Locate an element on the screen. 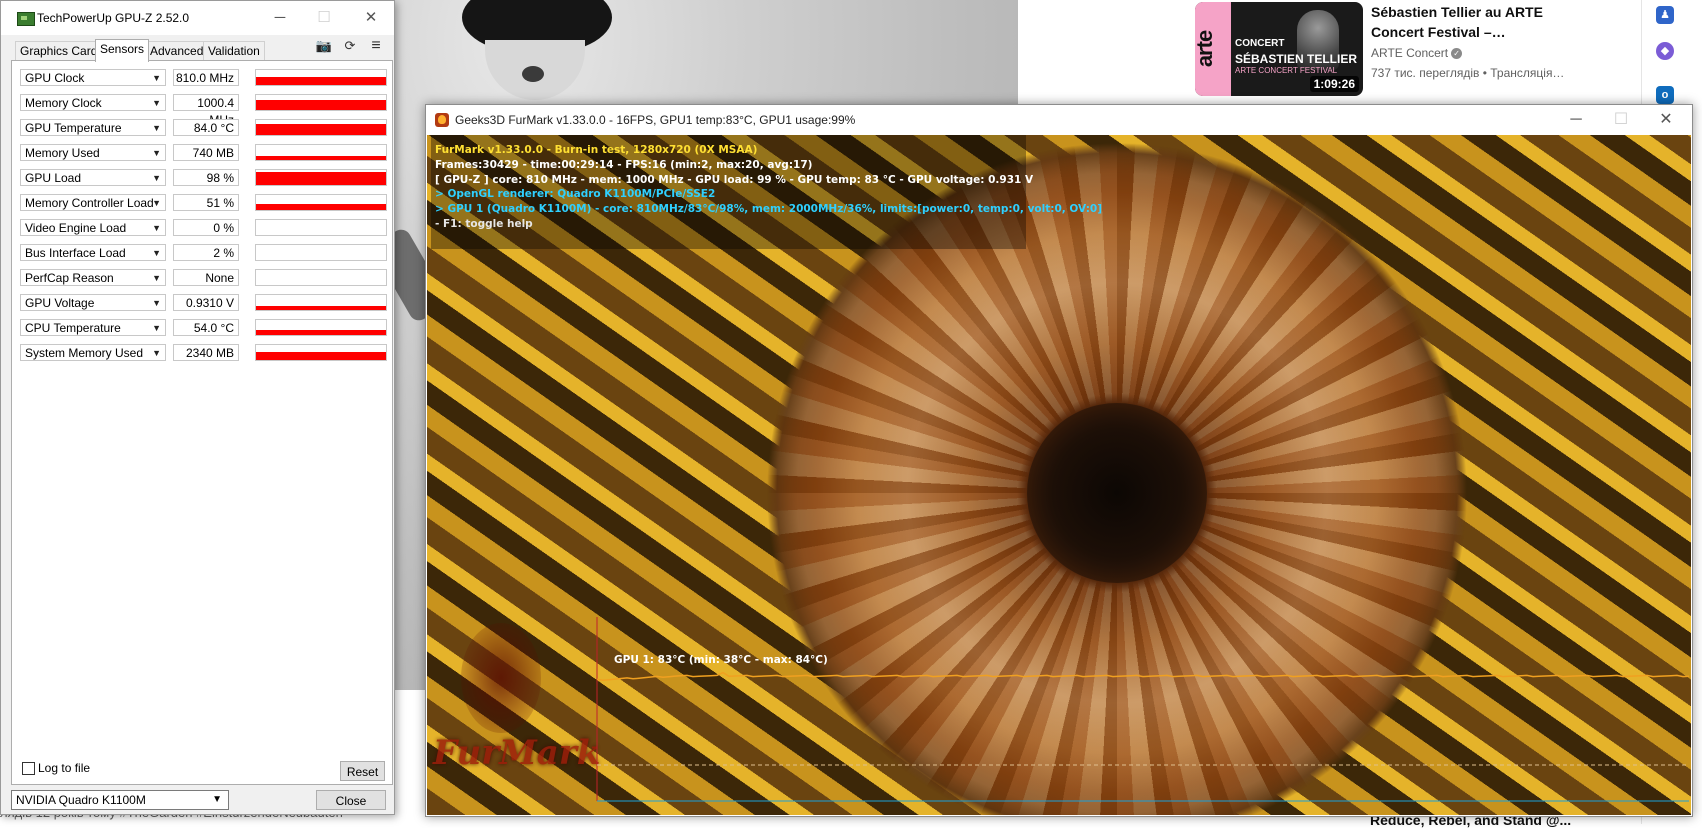  sensor-value: 54.0 °C is located at coordinates (206, 327).